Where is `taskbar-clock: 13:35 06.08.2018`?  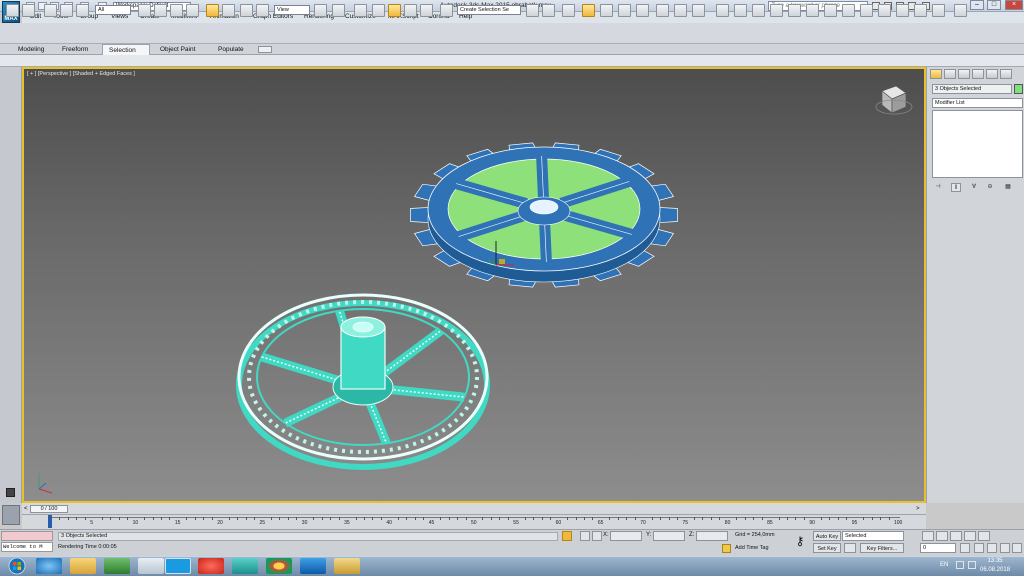 taskbar-clock: 13:35 06.08.2018 is located at coordinates (995, 566).